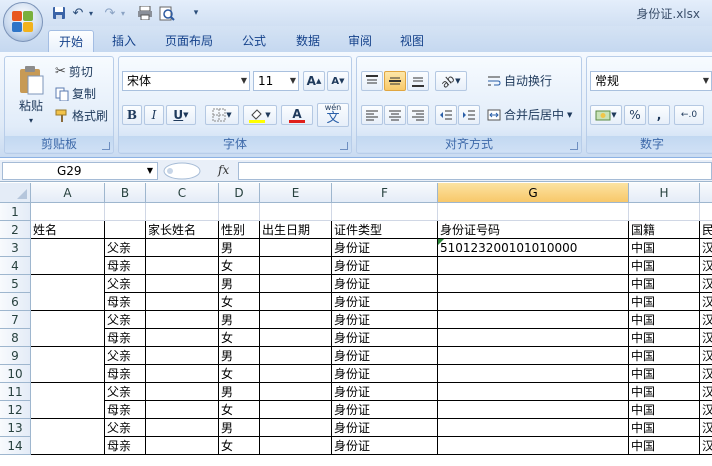 The width and height of the screenshot is (712, 466). Describe the element at coordinates (15, 302) in the screenshot. I see `row-header-6: 6` at that location.